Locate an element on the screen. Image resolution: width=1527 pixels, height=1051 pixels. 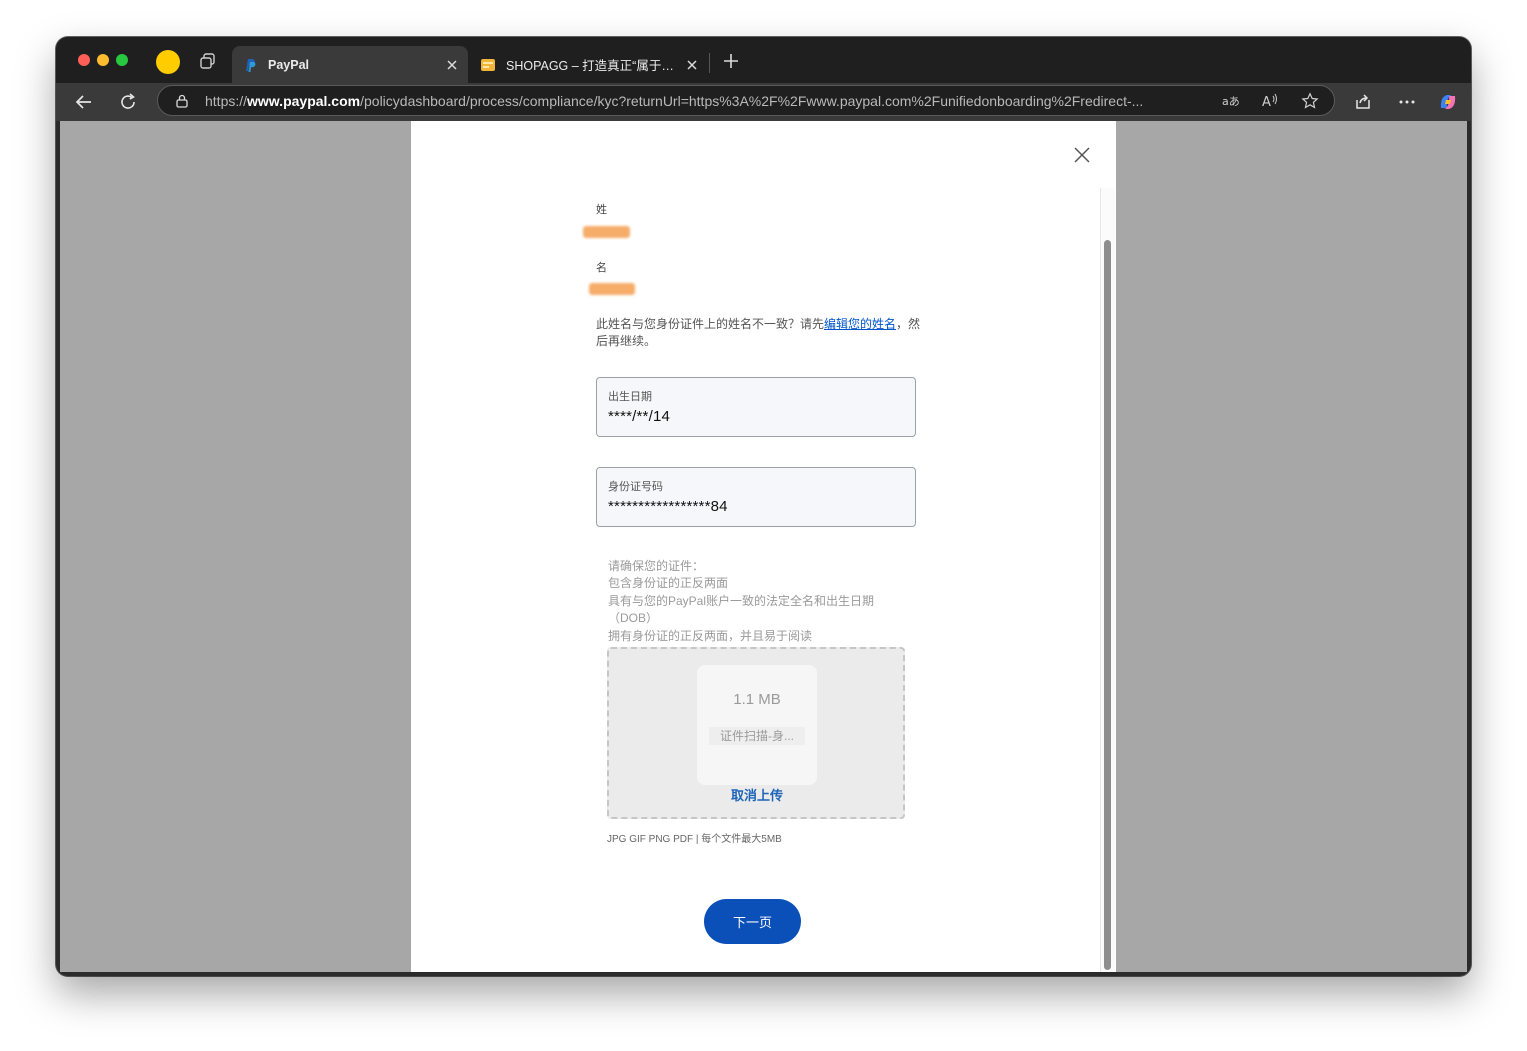
back-arrow-icon is located at coordinates (84, 102).